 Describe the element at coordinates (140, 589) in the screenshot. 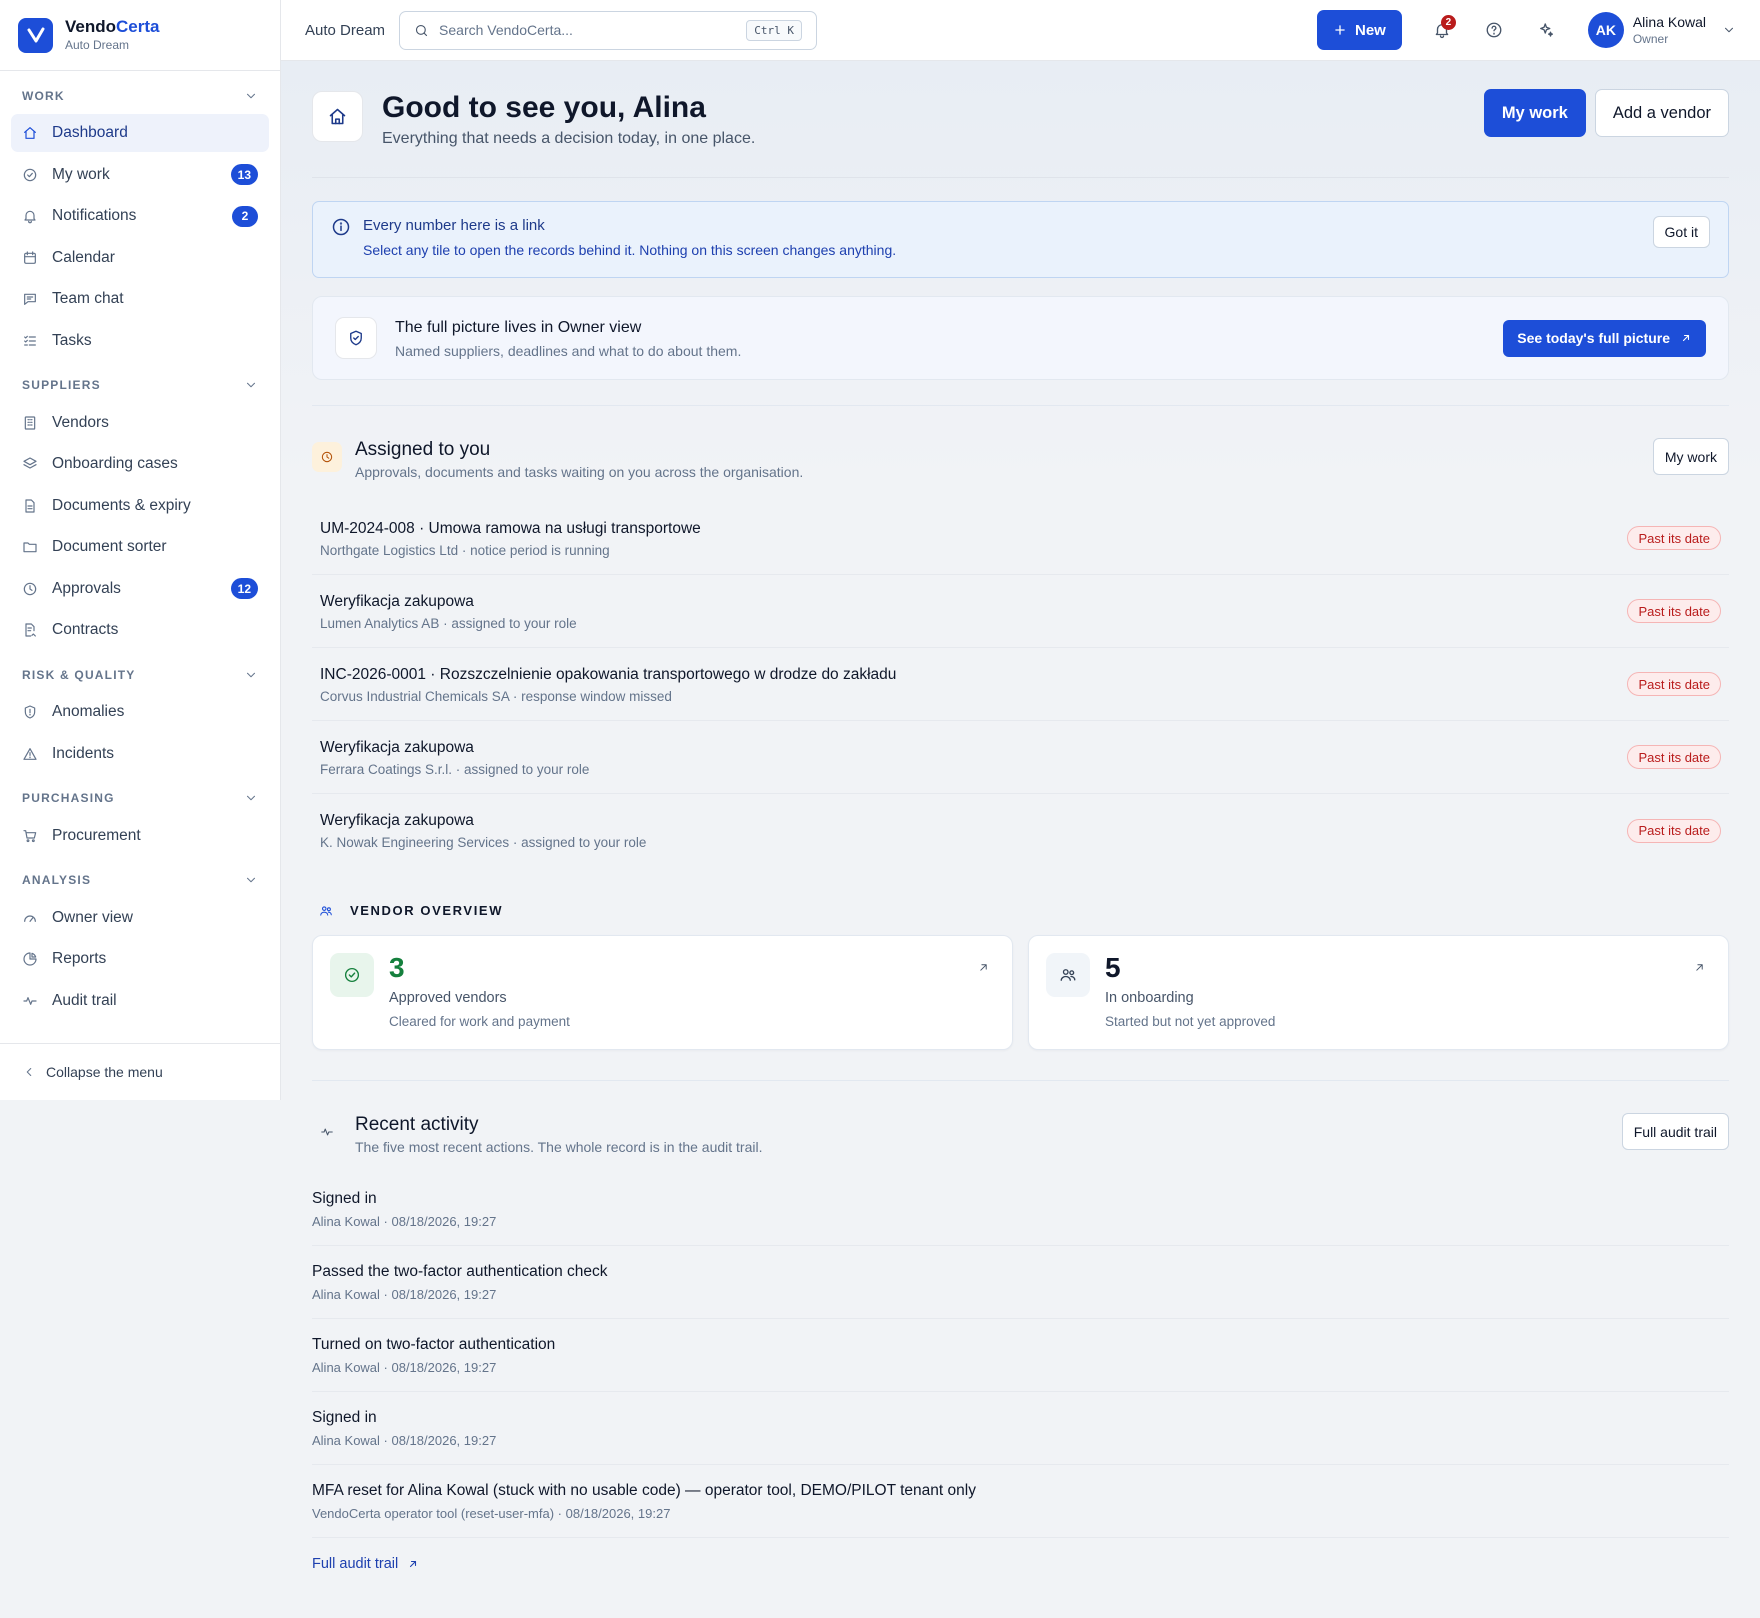

I see `sidebar-item-approvals: Approvals 12` at that location.